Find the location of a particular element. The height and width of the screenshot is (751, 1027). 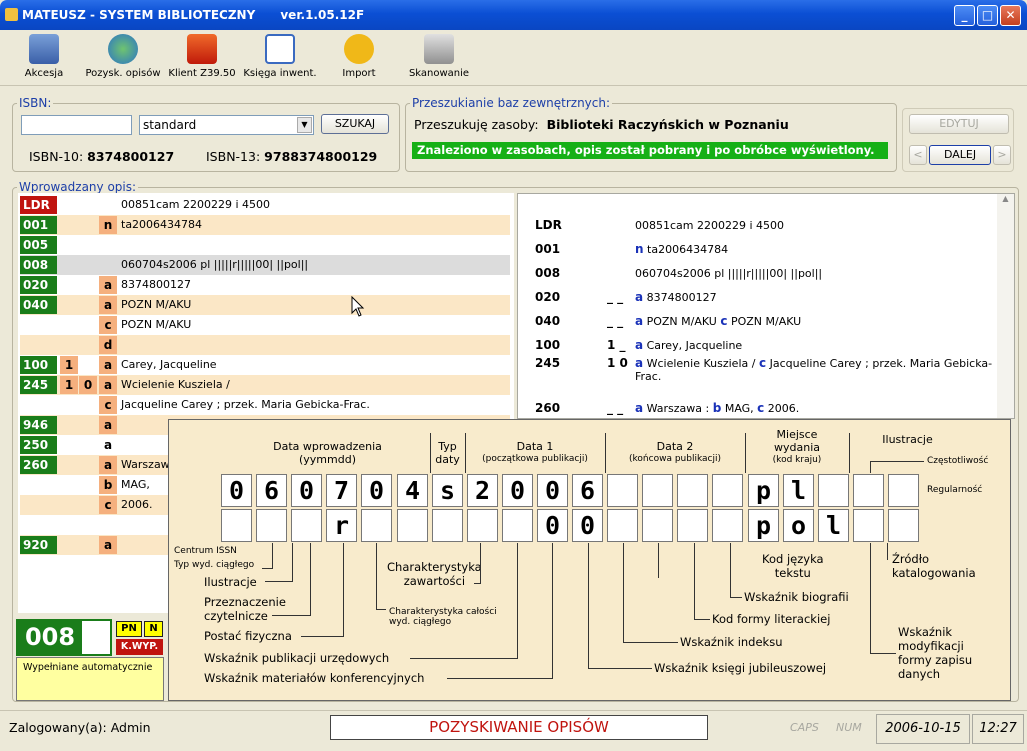

isbn-input is located at coordinates (76, 125).